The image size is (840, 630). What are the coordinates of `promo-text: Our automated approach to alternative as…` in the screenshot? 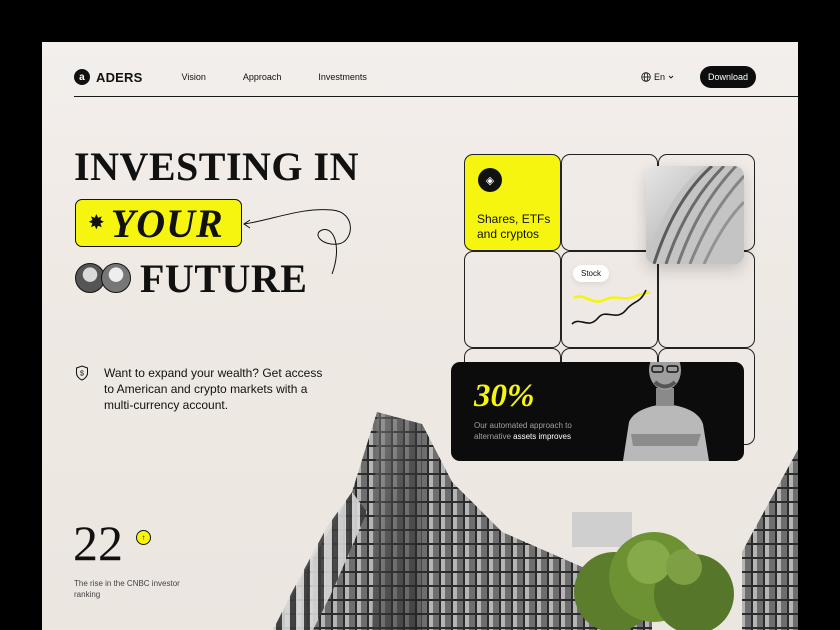 It's located at (539, 431).